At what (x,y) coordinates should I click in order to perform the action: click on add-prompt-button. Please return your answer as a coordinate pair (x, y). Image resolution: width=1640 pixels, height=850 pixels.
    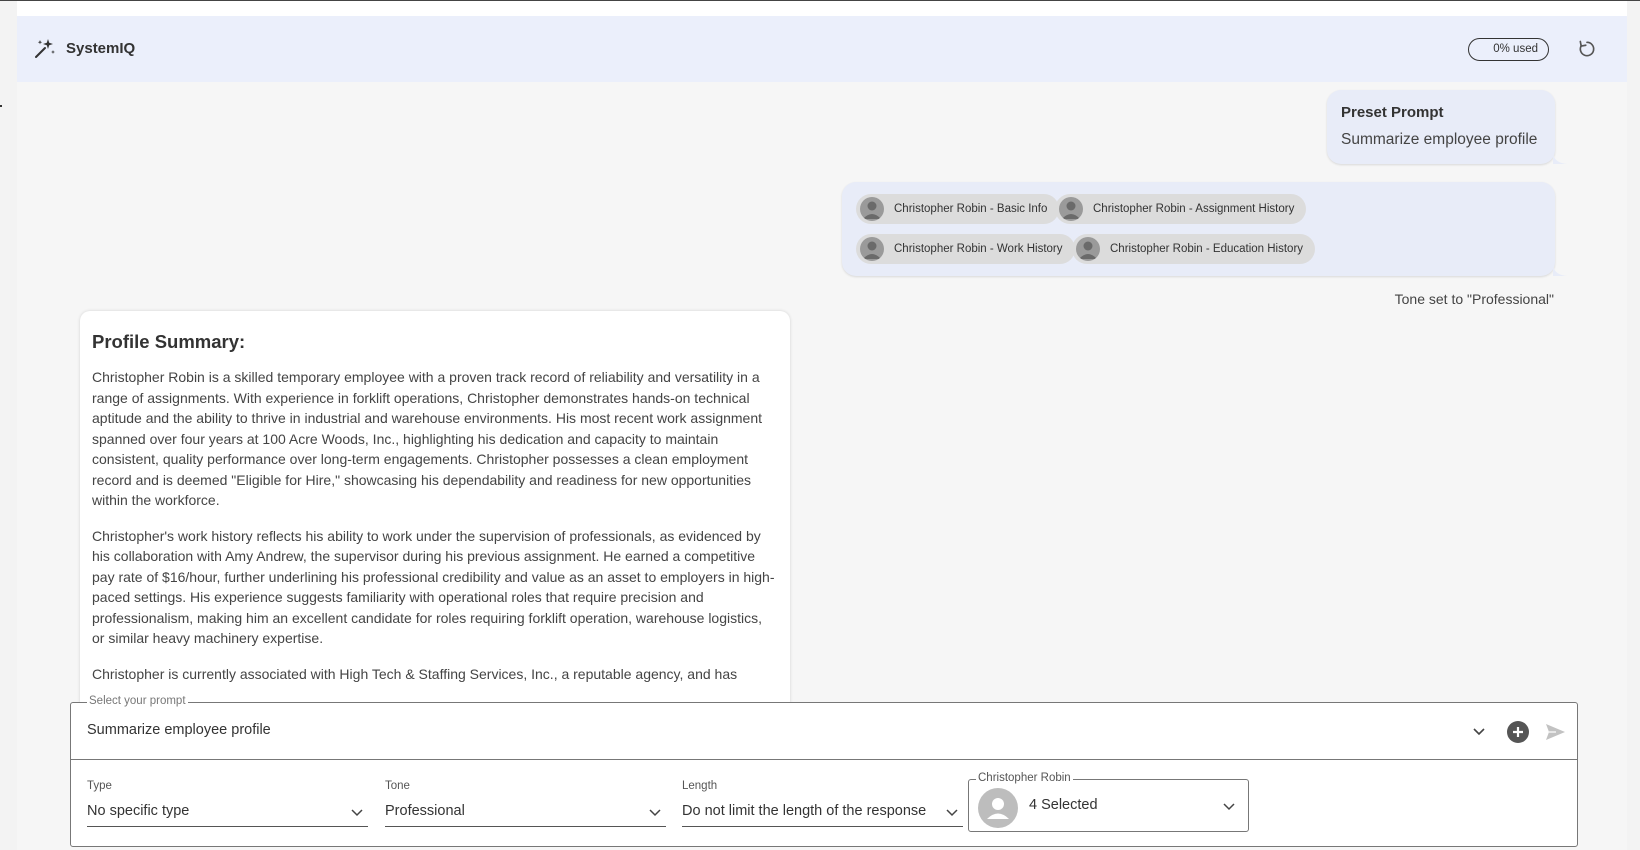
    Looking at the image, I should click on (1518, 732).